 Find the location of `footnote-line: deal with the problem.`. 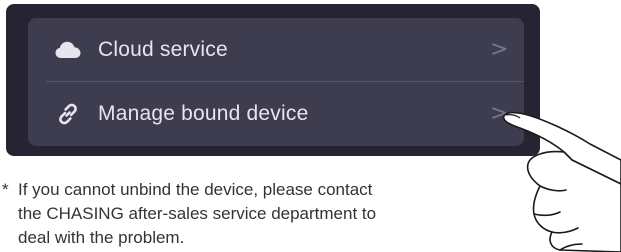

footnote-line: deal with the problem. is located at coordinates (101, 237).